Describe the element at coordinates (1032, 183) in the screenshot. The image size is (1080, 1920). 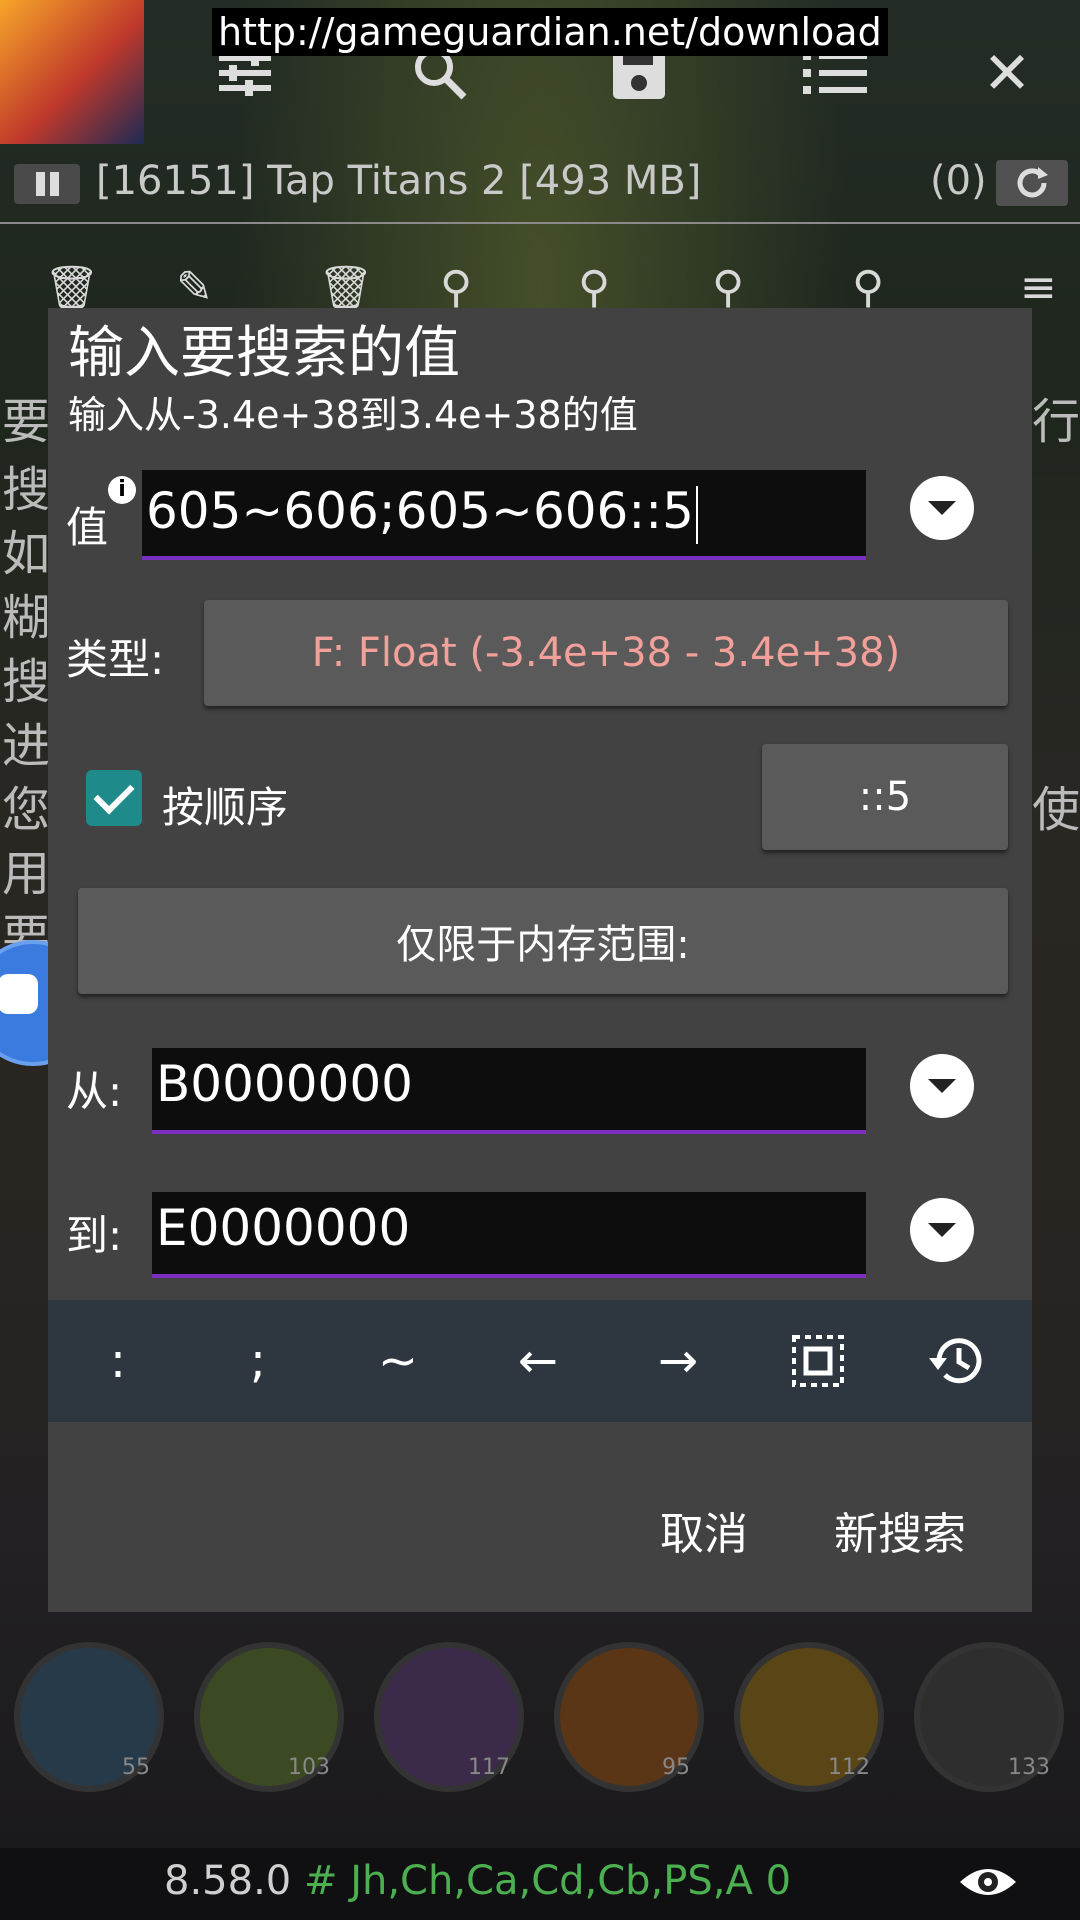
I see `refresh-button` at that location.